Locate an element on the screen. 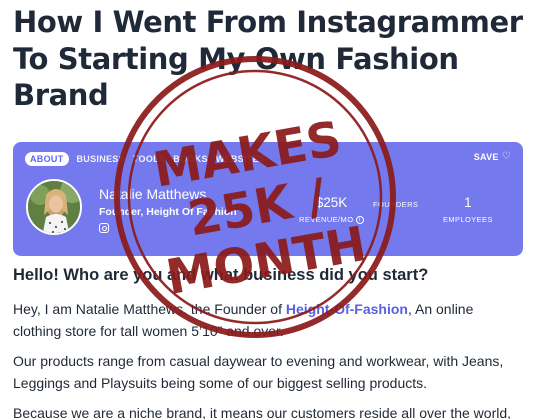 The image size is (536, 419). save-button: SAVE ♡ is located at coordinates (492, 157).